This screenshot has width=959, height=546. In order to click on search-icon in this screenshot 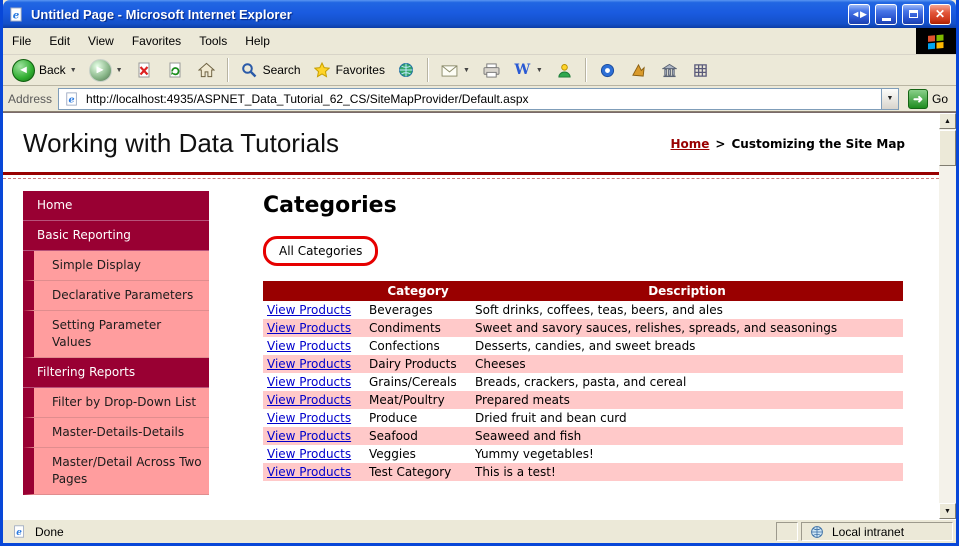, I will do `click(249, 70)`.